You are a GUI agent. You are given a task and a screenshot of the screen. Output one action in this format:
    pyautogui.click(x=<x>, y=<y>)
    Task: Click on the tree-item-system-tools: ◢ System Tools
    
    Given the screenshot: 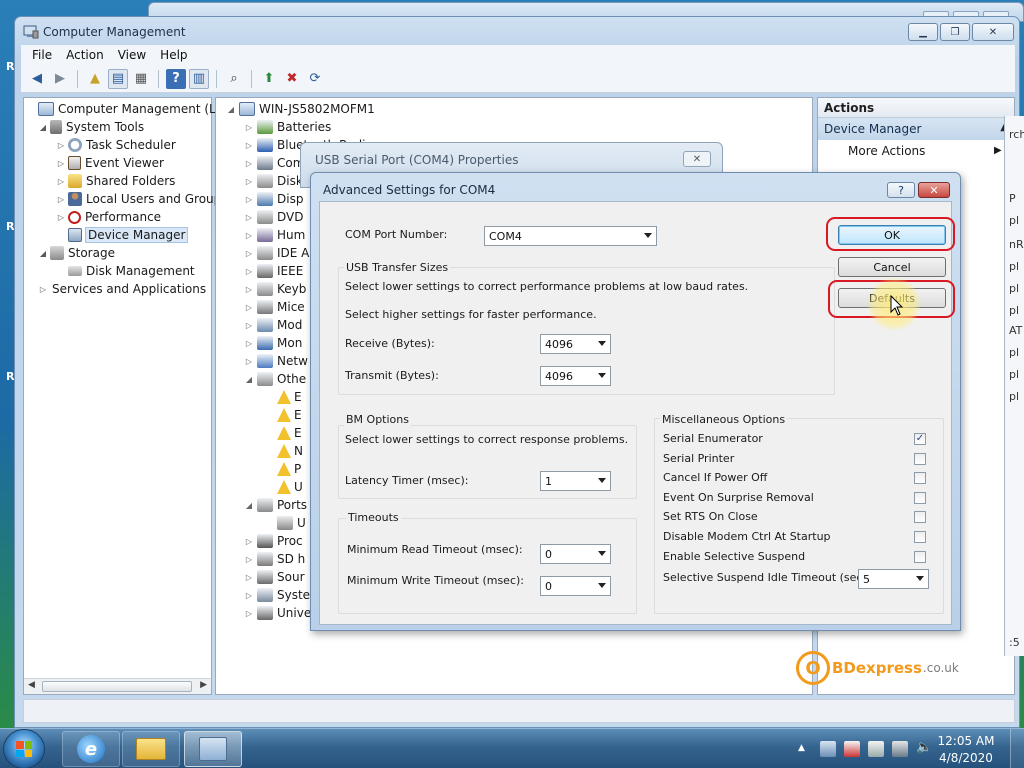 What is the action you would take?
    pyautogui.click(x=91, y=127)
    